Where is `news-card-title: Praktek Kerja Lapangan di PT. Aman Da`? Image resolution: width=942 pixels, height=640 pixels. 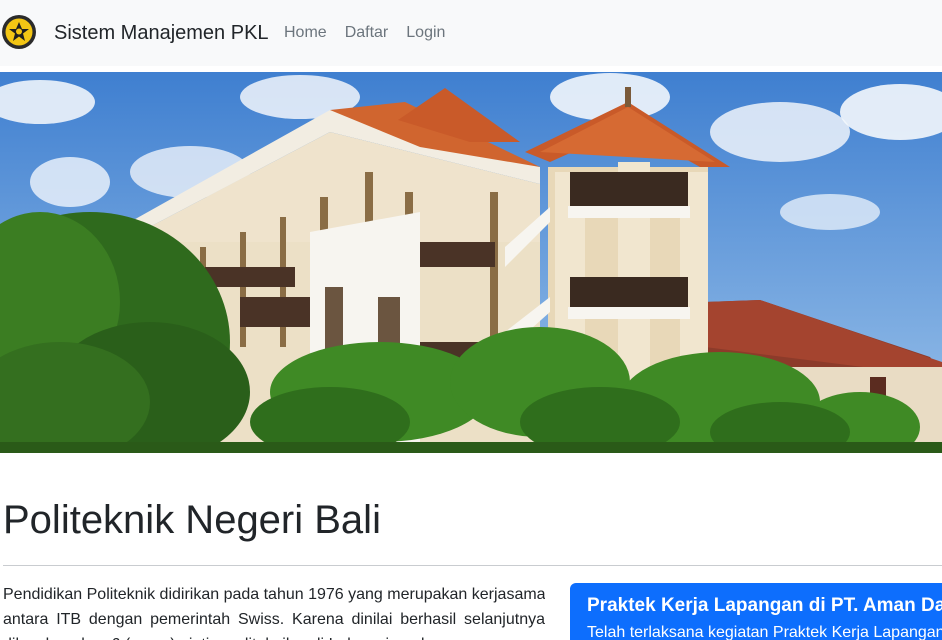
news-card-title: Praktek Kerja Lapangan di PT. Aman Da is located at coordinates (764, 605).